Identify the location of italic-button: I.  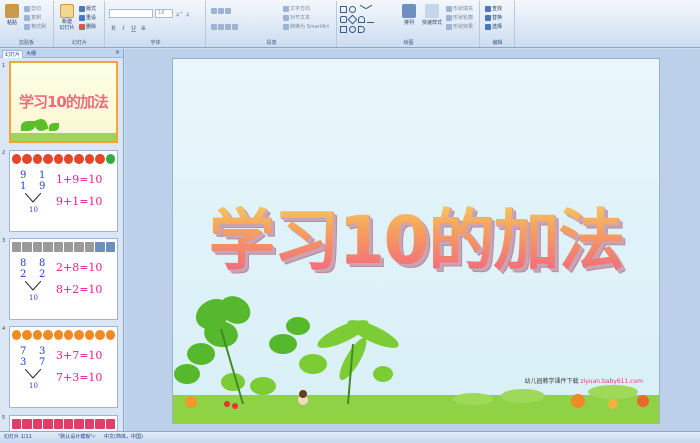
(123, 28).